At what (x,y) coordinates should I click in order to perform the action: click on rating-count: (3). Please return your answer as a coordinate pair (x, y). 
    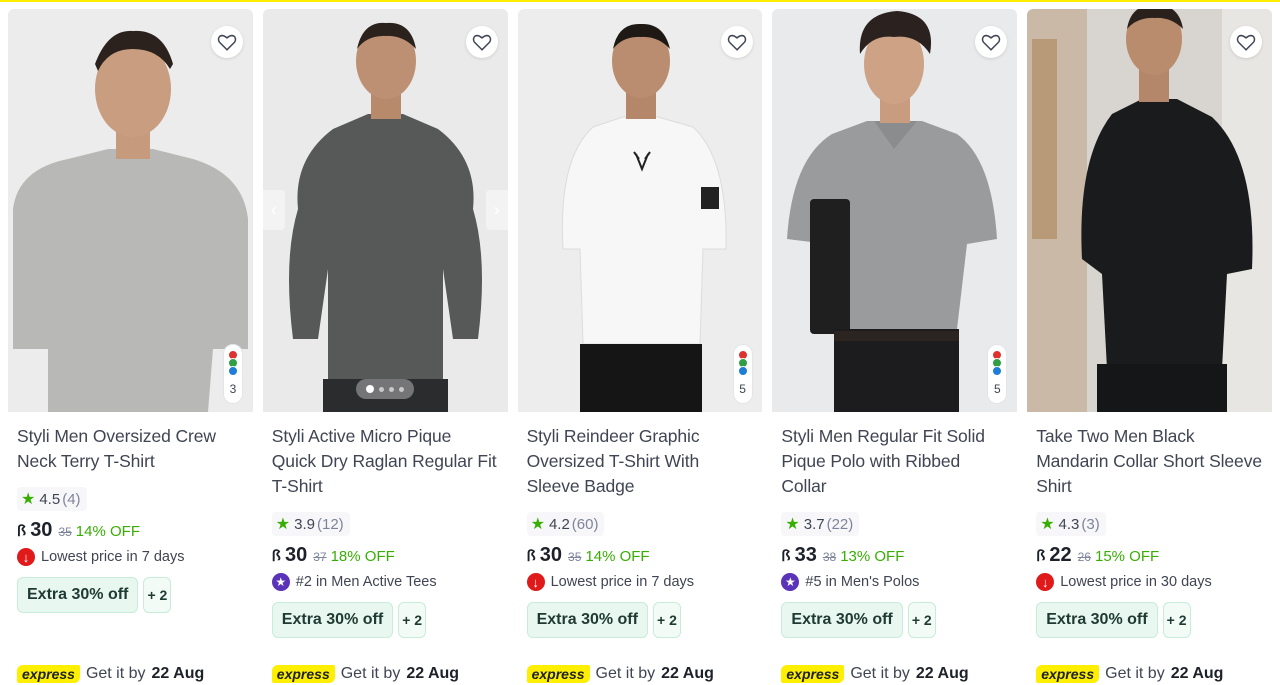
    Looking at the image, I should click on (1090, 524).